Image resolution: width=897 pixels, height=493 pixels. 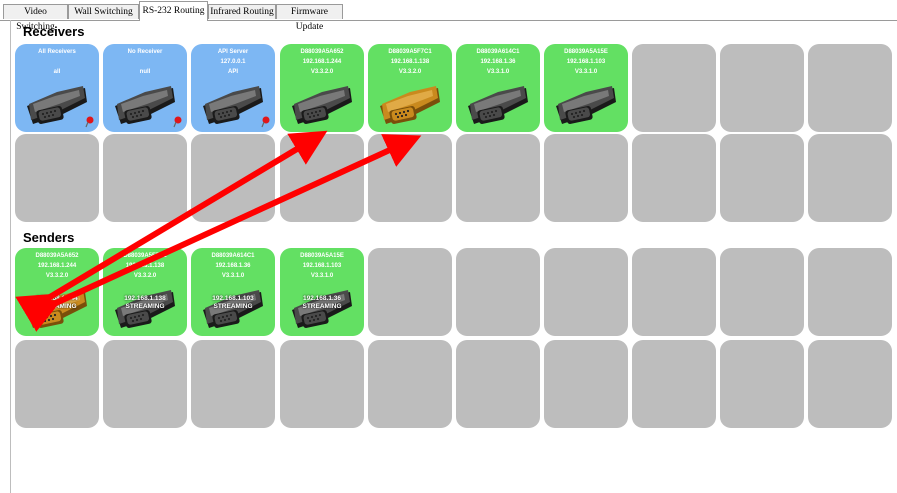 I want to click on stream-overlay: 192.168.1.36 STREAMING, so click(x=322, y=303).